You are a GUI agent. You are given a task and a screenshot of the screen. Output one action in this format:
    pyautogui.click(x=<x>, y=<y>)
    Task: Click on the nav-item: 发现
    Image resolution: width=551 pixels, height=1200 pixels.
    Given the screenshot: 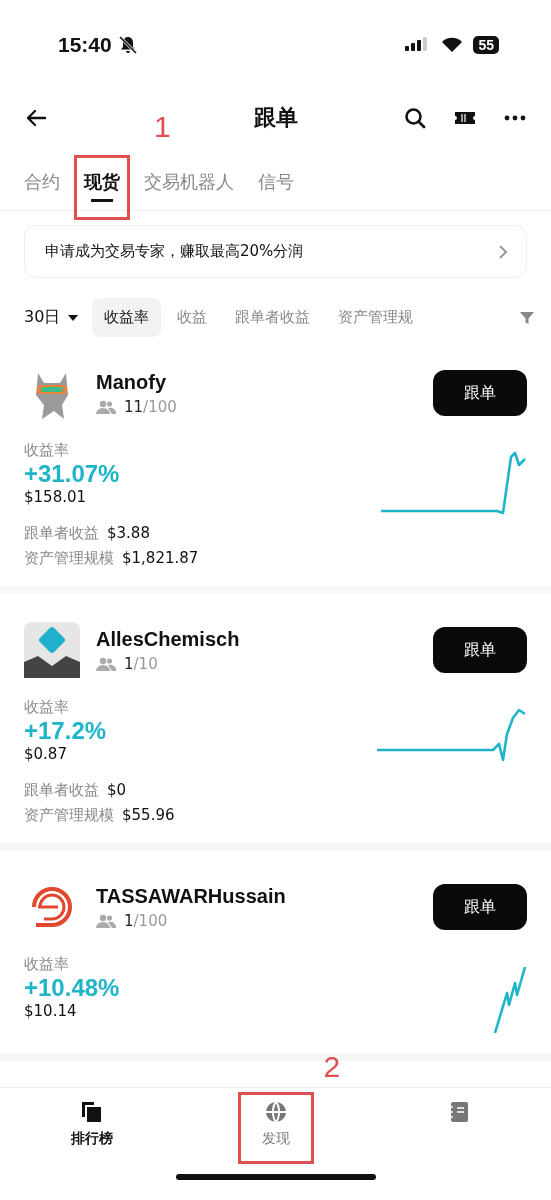 What is the action you would take?
    pyautogui.click(x=275, y=1131)
    